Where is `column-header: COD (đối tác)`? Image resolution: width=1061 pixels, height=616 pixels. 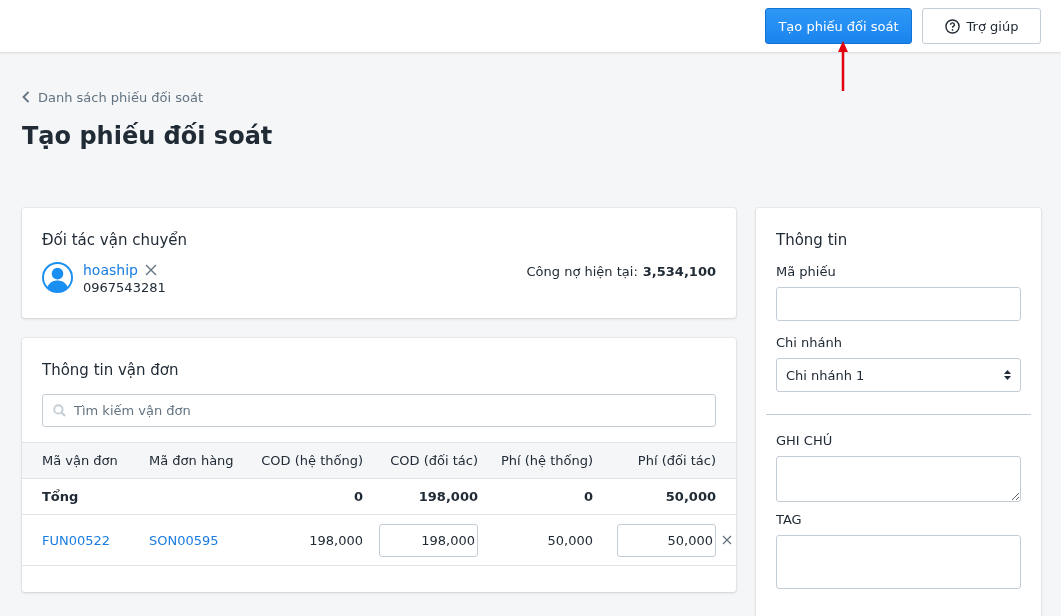 column-header: COD (đối tác) is located at coordinates (434, 460).